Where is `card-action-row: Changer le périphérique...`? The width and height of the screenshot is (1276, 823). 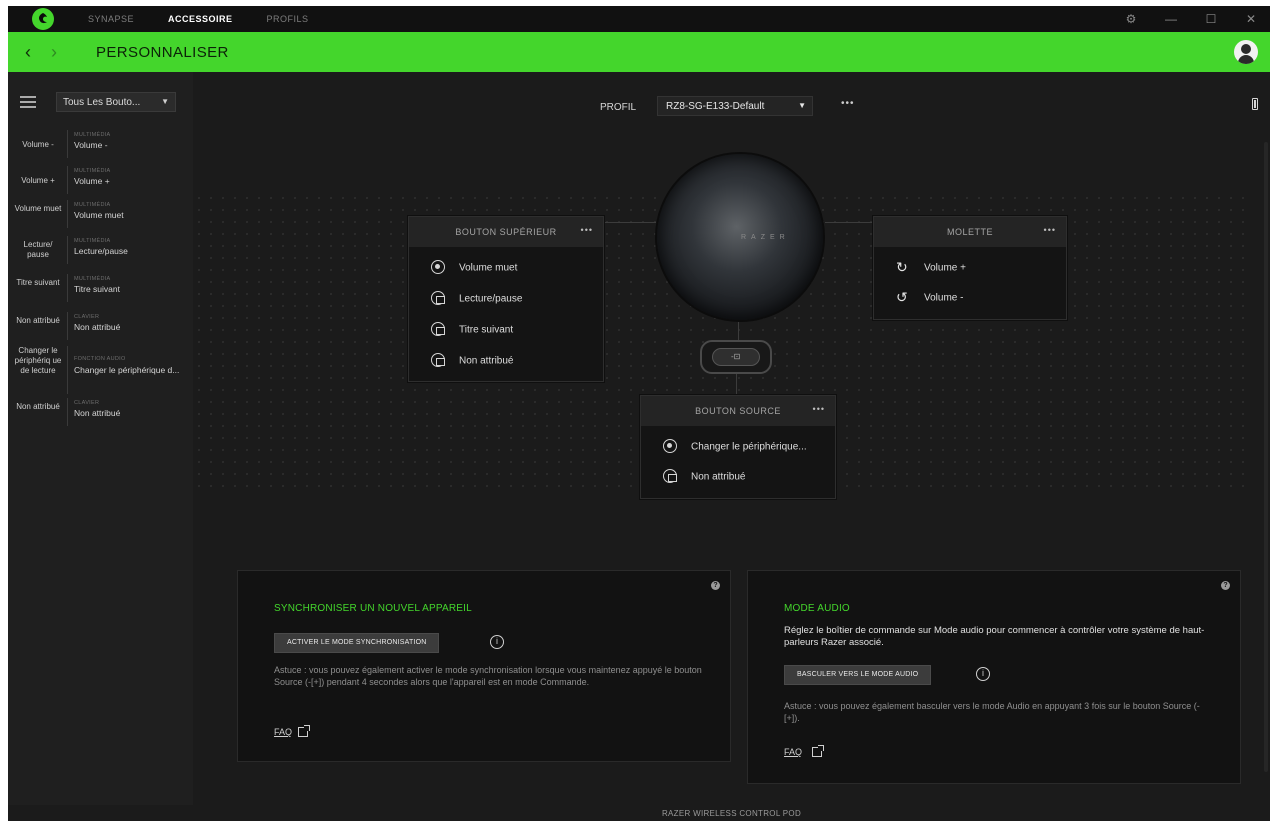 card-action-row: Changer le périphérique... is located at coordinates (735, 446).